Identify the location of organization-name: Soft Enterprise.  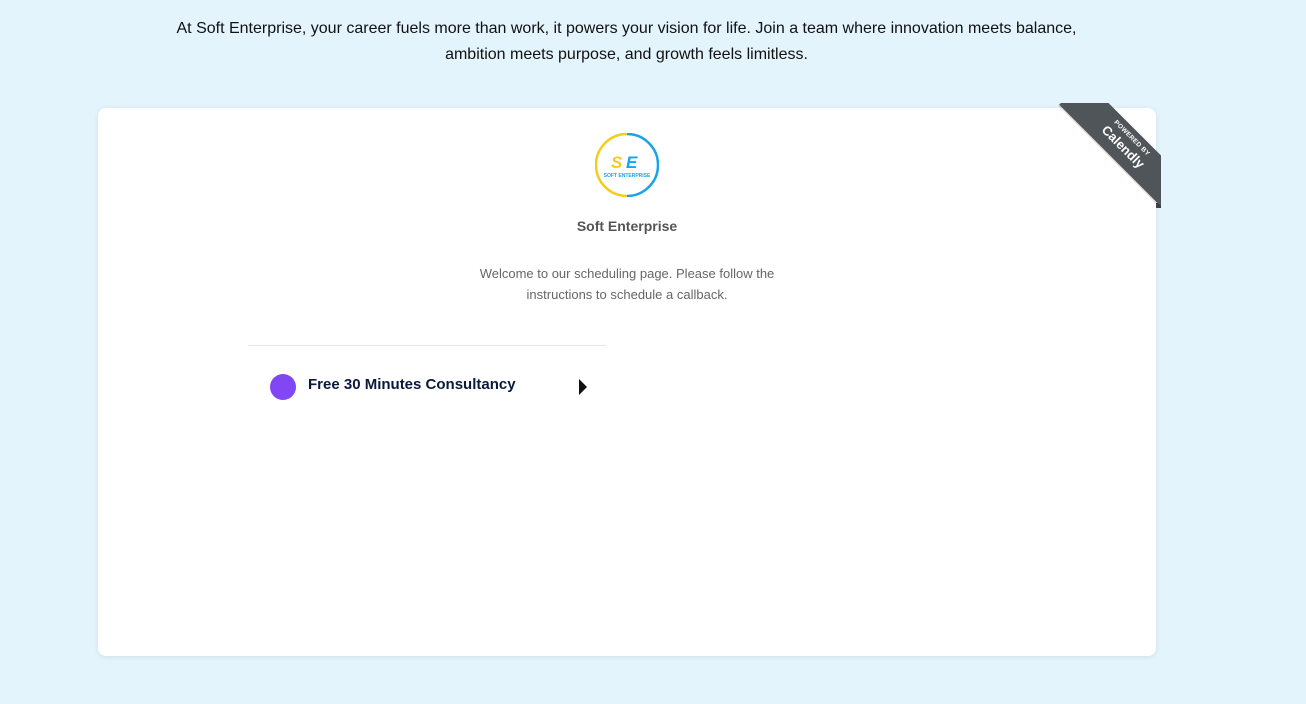
(627, 226).